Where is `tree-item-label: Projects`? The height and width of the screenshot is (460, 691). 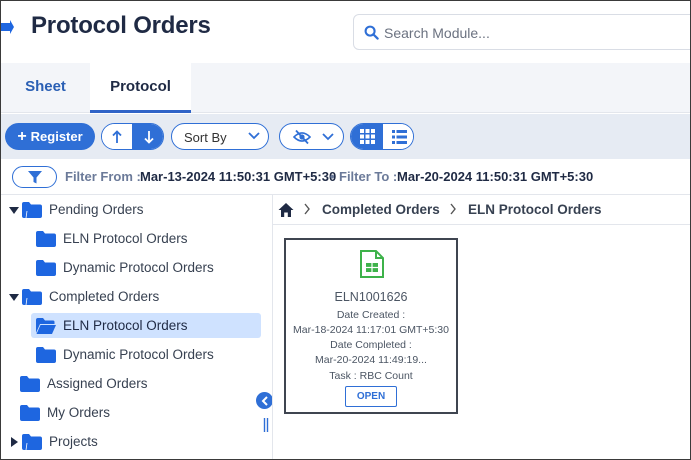
tree-item-label: Projects is located at coordinates (73, 441).